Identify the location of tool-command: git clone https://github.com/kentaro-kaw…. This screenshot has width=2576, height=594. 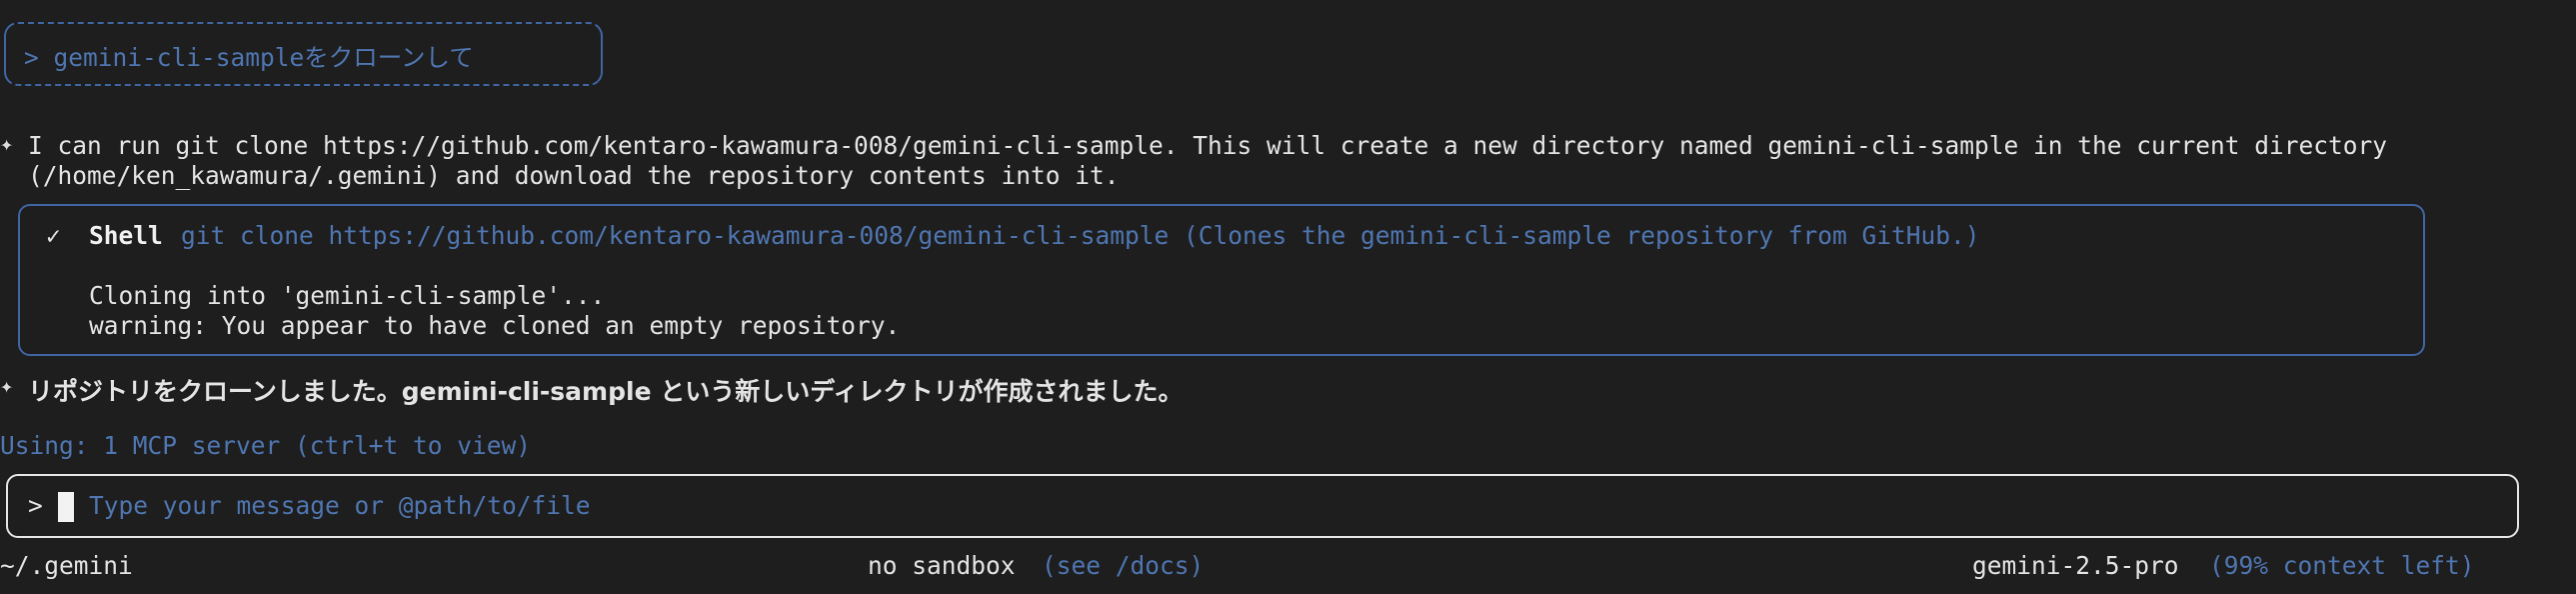
(1080, 235).